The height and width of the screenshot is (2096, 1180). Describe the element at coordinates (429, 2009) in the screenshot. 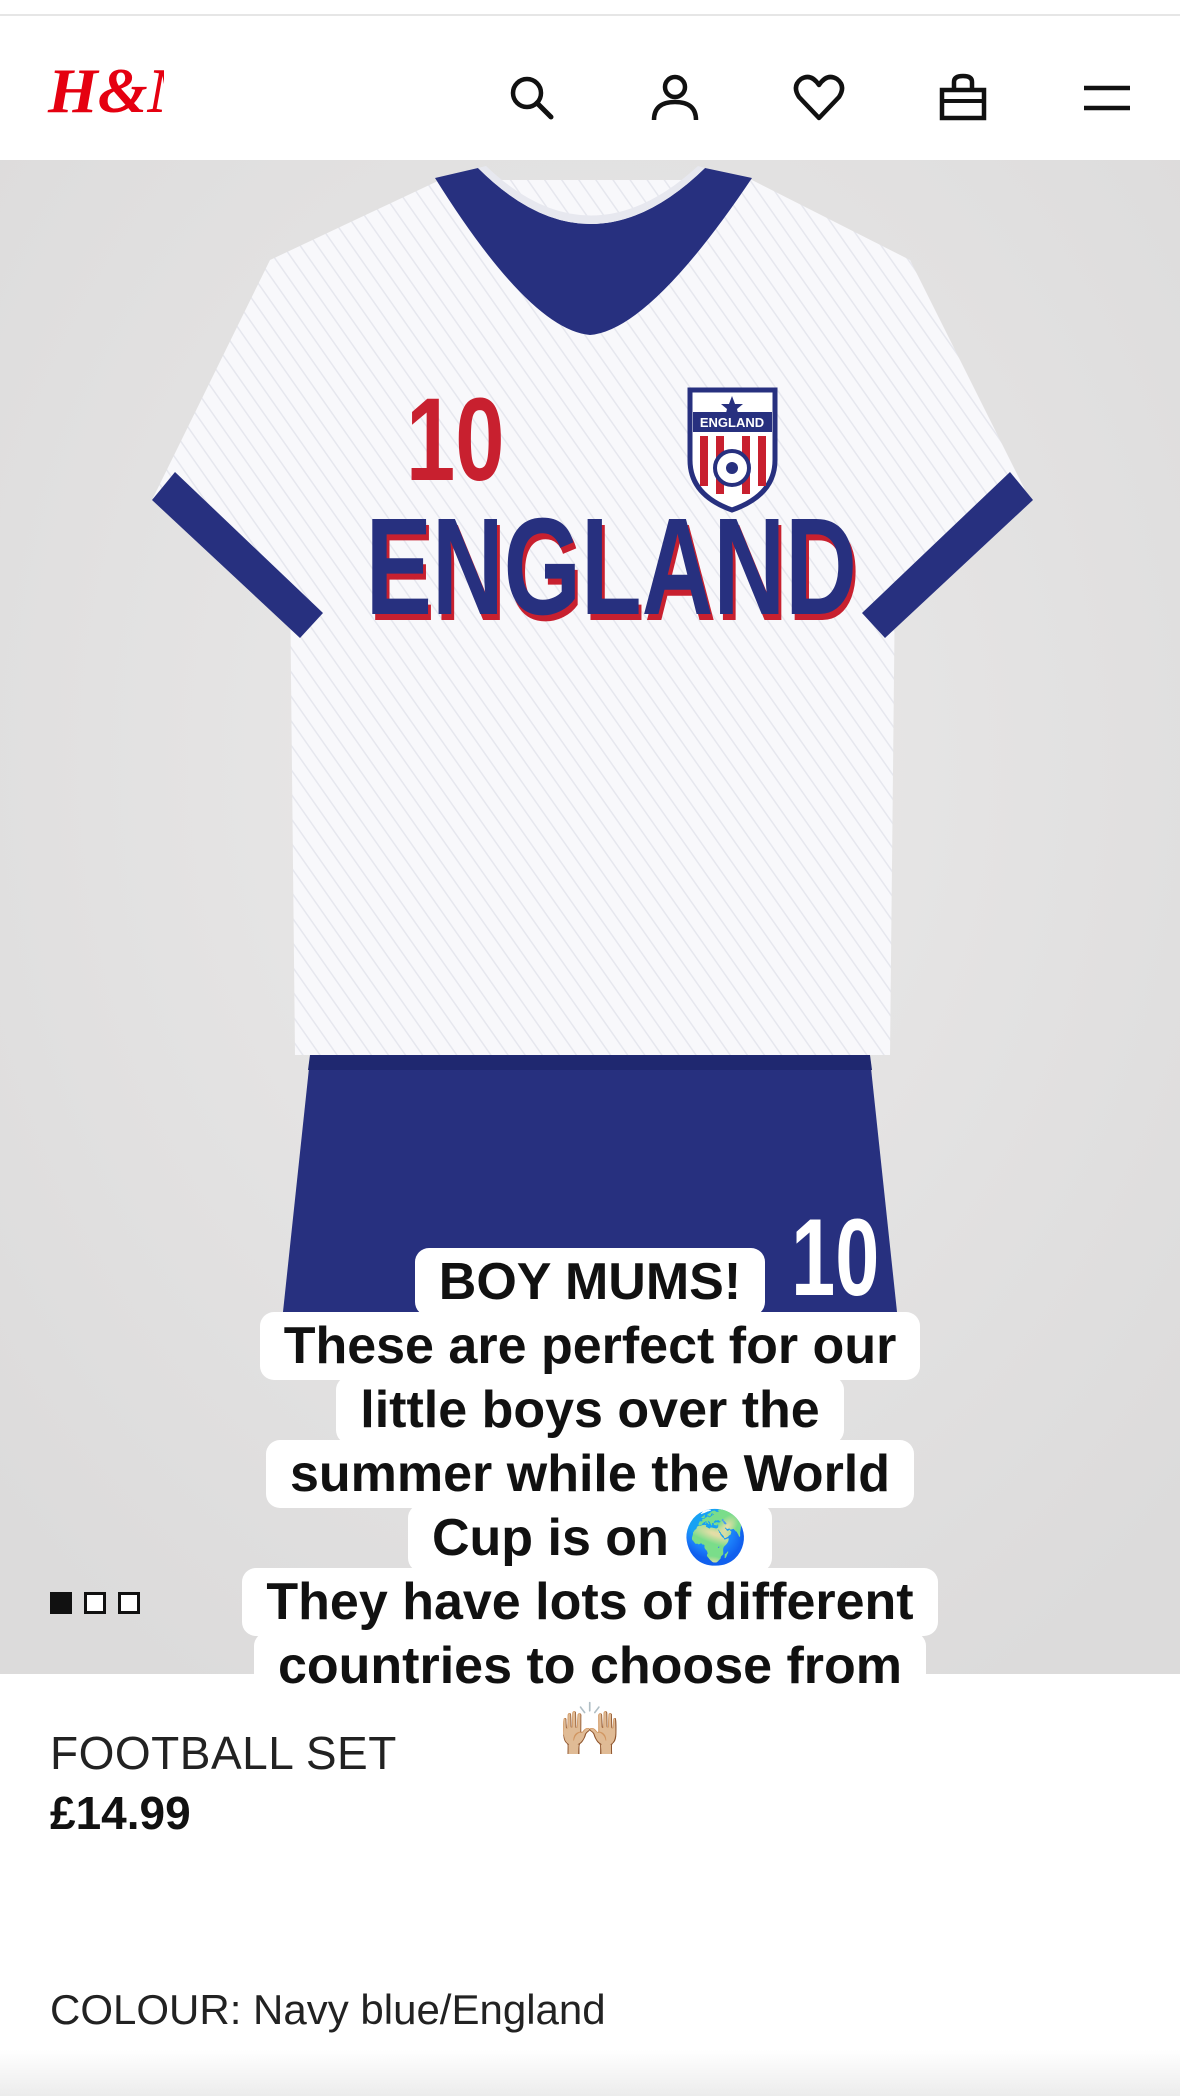

I see `colour-value: Navy blue/England` at that location.